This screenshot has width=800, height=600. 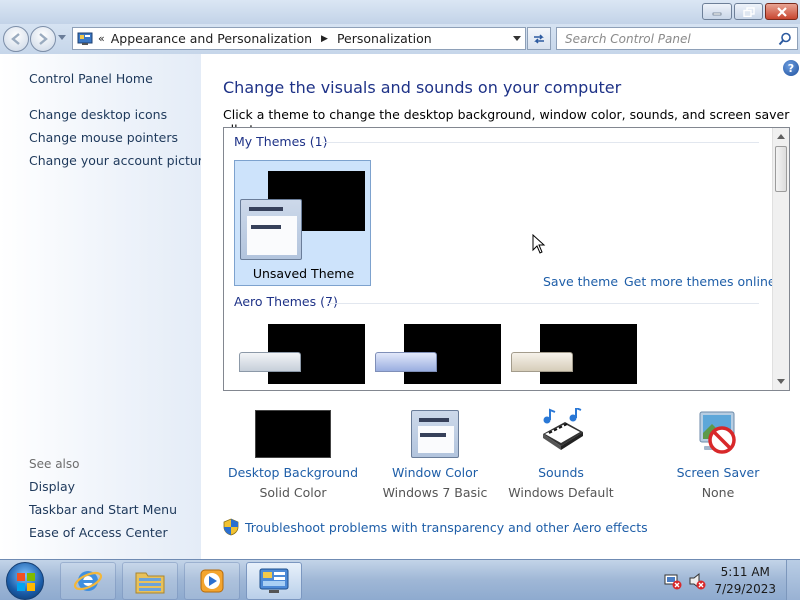 I want to click on media-player-icon, so click(x=212, y=581).